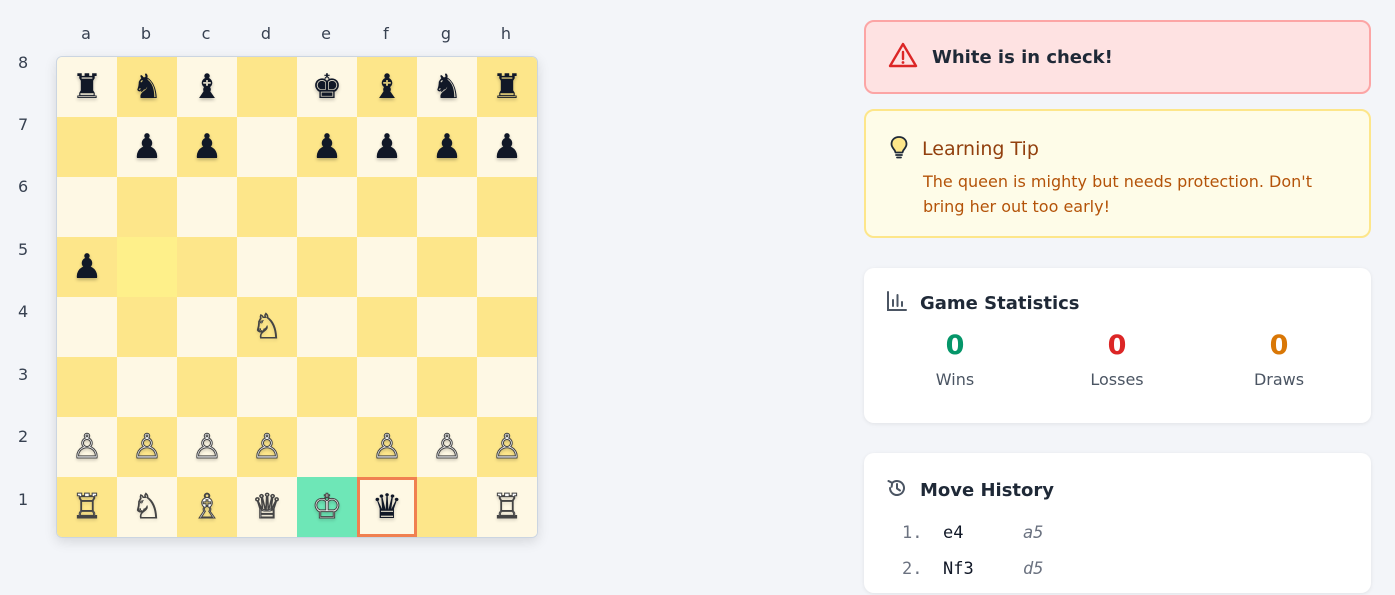 This screenshot has height=595, width=1395. I want to click on square-b5, so click(147, 267).